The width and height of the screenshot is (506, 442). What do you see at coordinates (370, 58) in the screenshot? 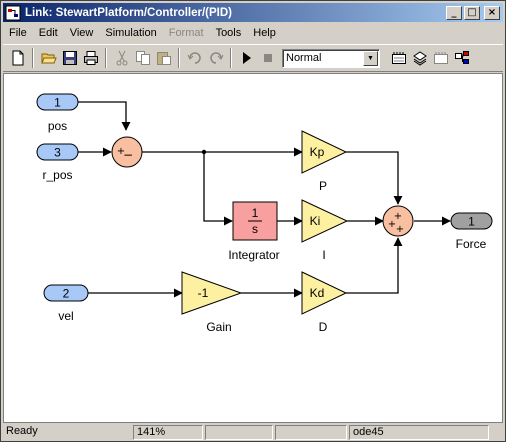
I see `chevron-down-icon: ▼` at bounding box center [370, 58].